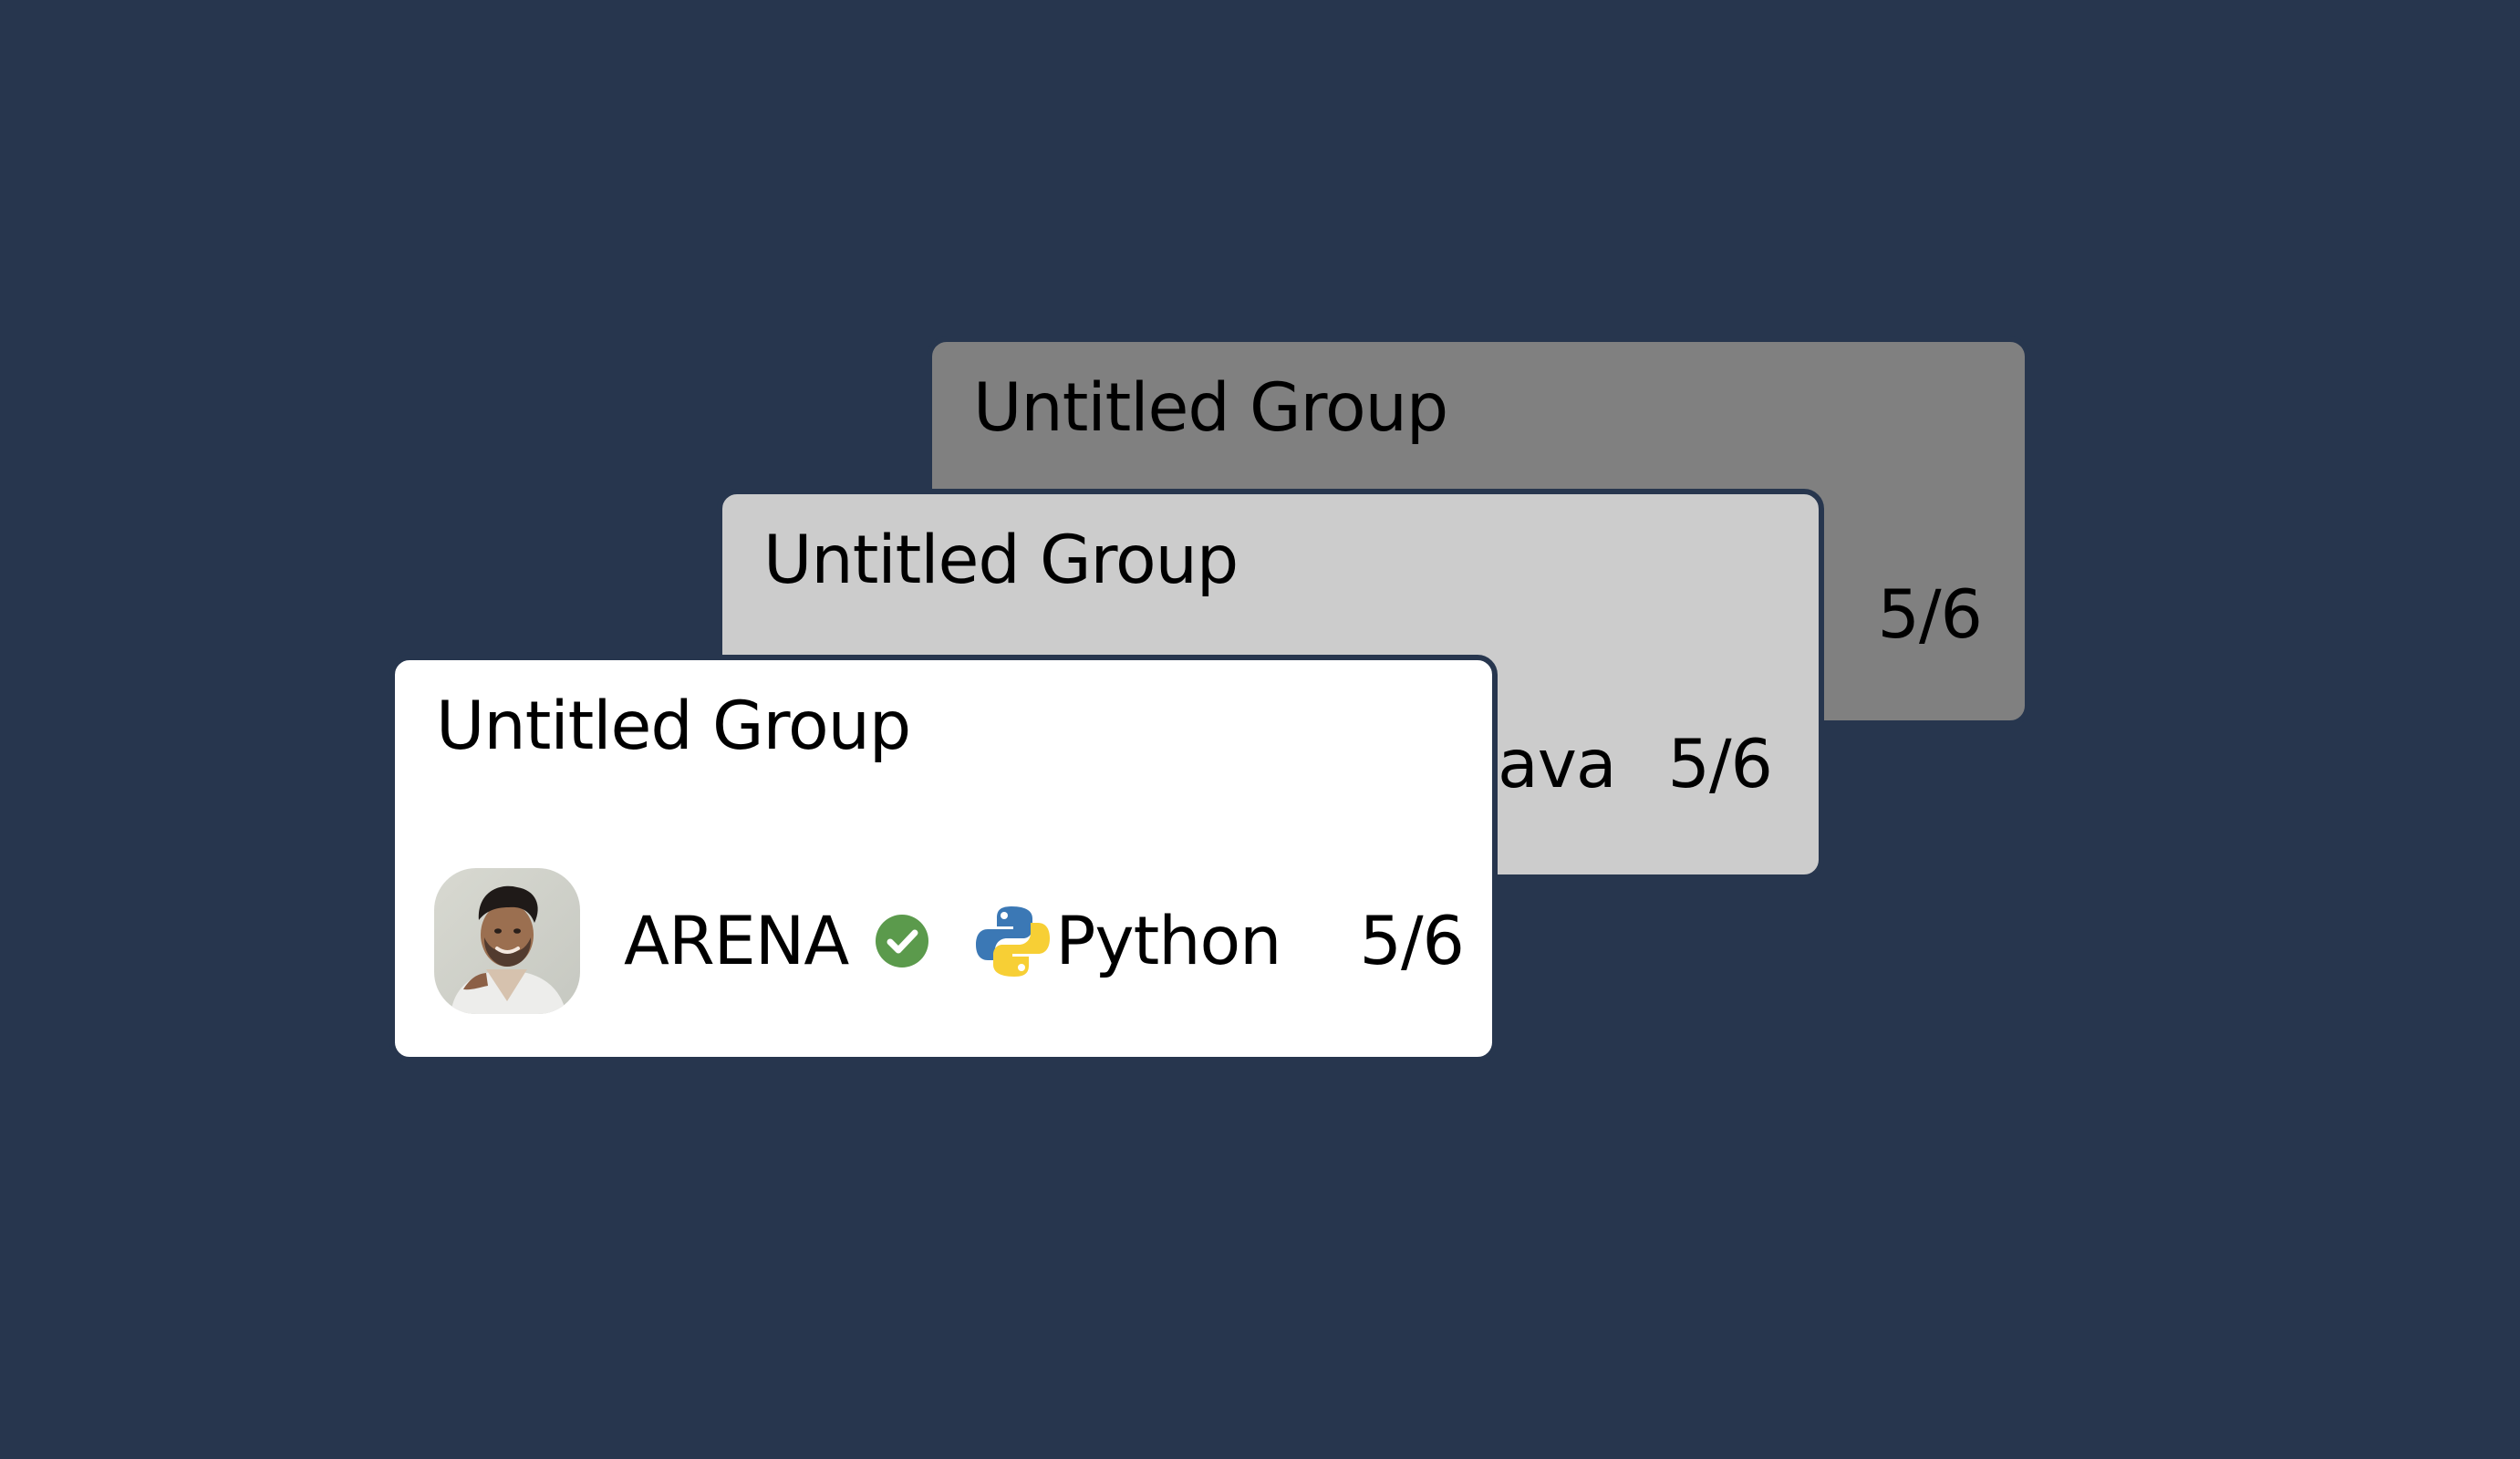  I want to click on verified-check-icon, so click(902, 941).